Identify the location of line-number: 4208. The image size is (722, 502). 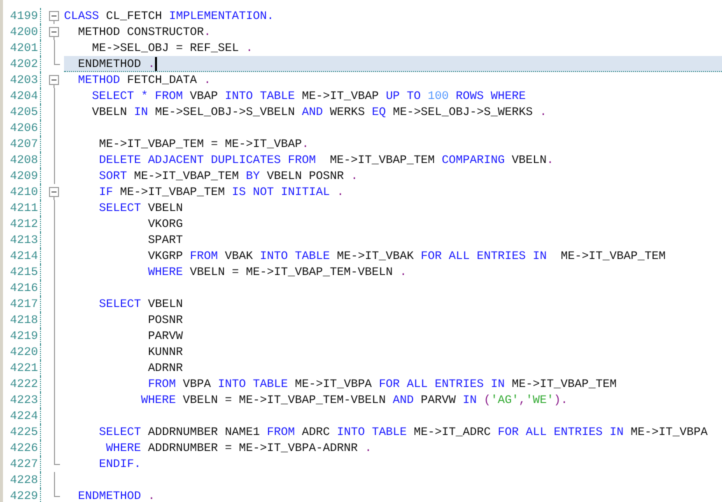
(22, 160).